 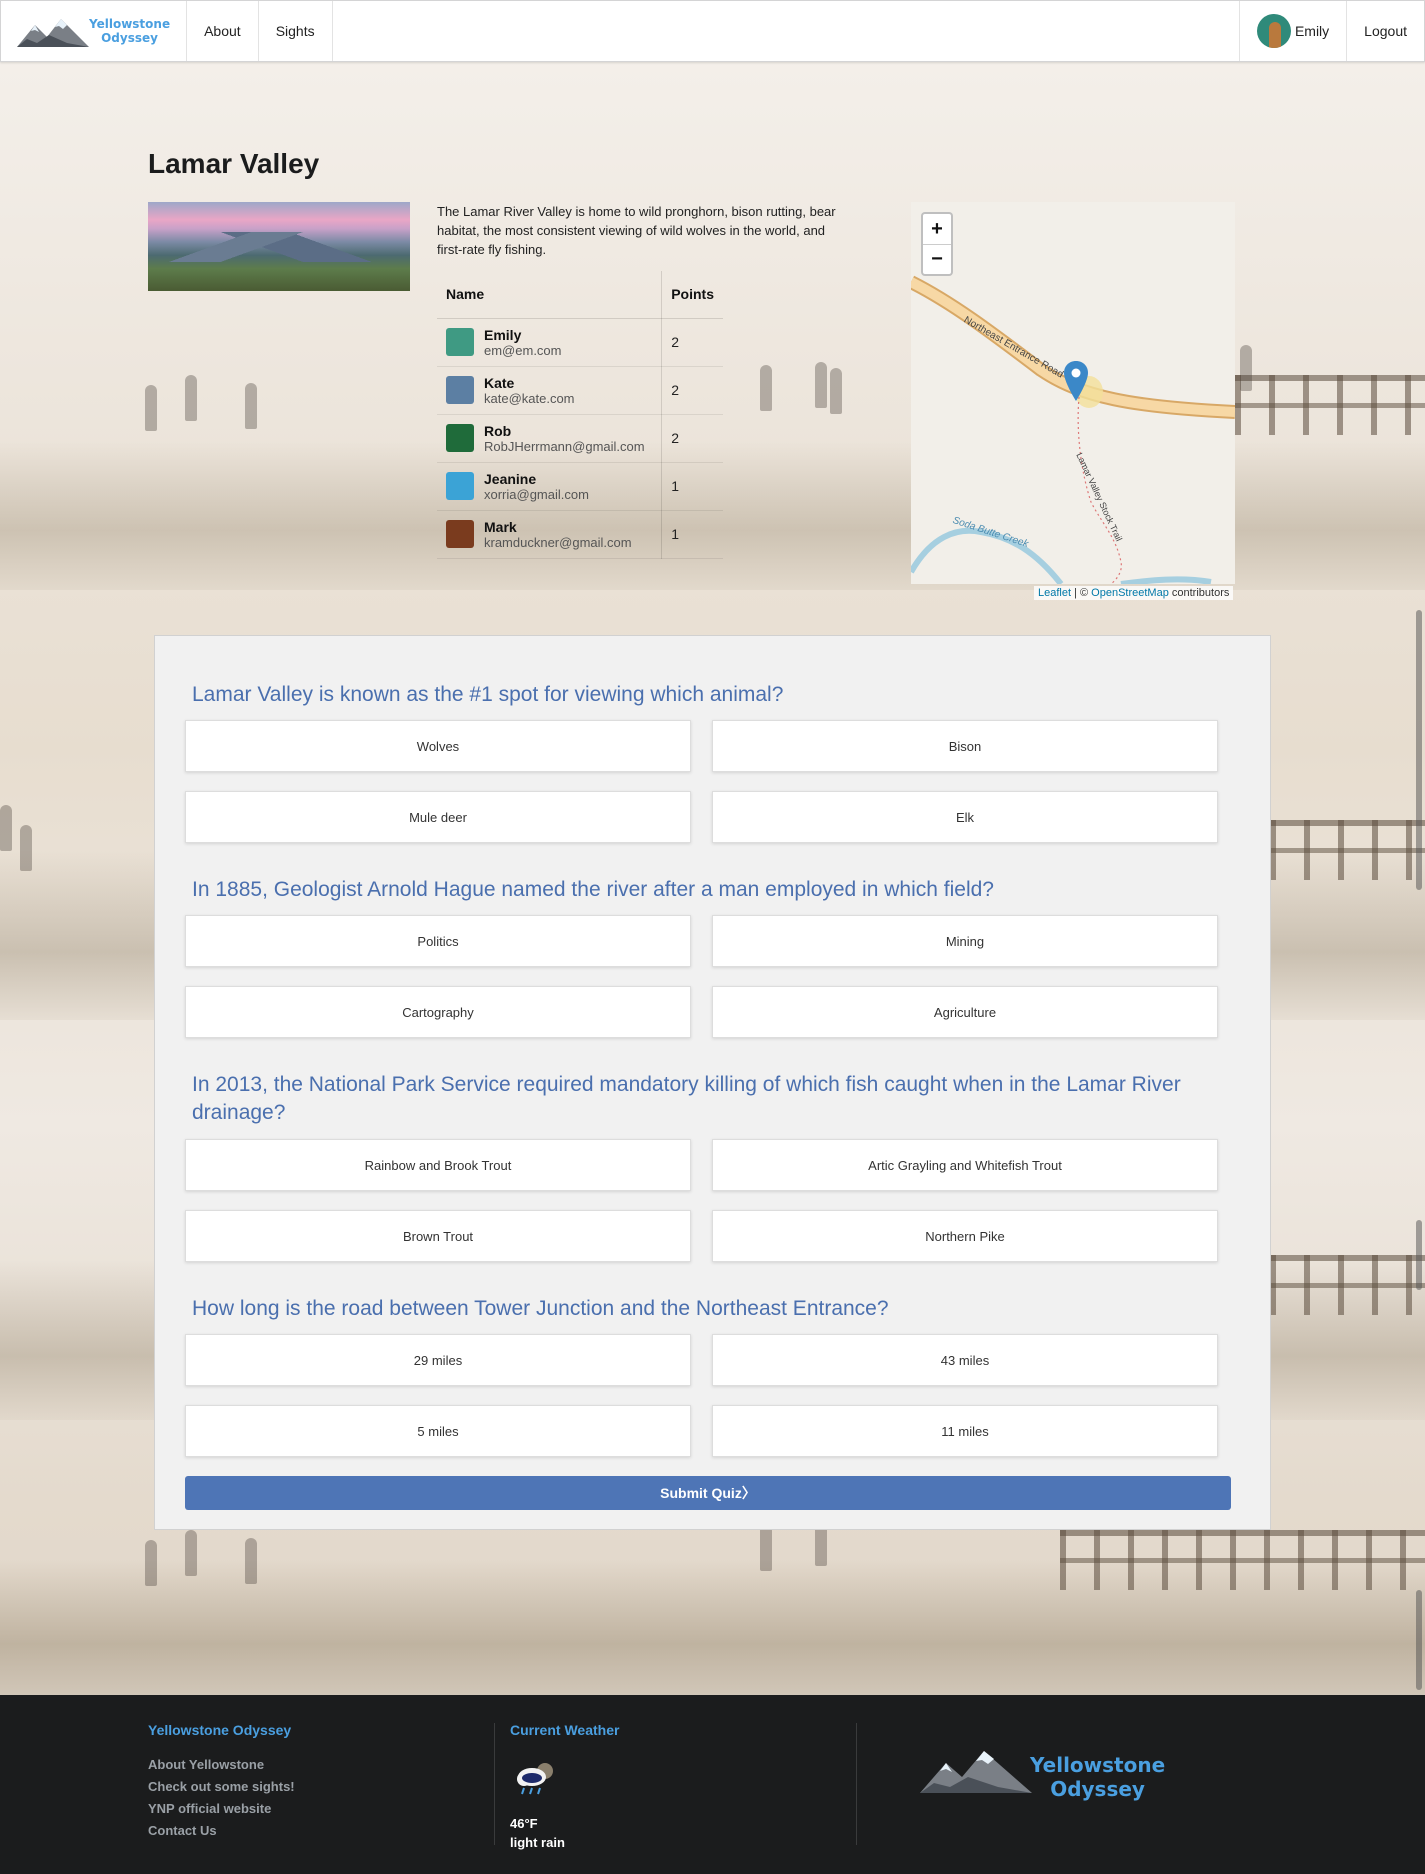 I want to click on answer-option: Mule deer, so click(x=438, y=817).